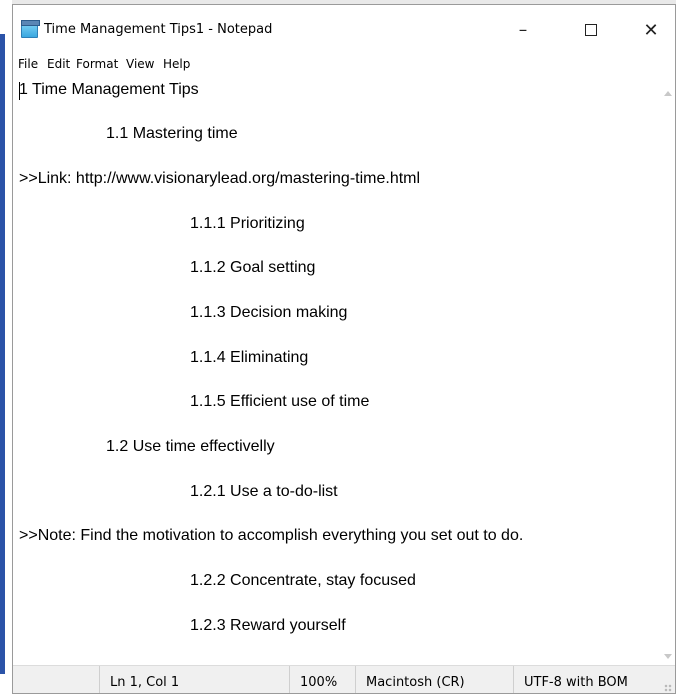  I want to click on close-icon: ✕, so click(651, 30).